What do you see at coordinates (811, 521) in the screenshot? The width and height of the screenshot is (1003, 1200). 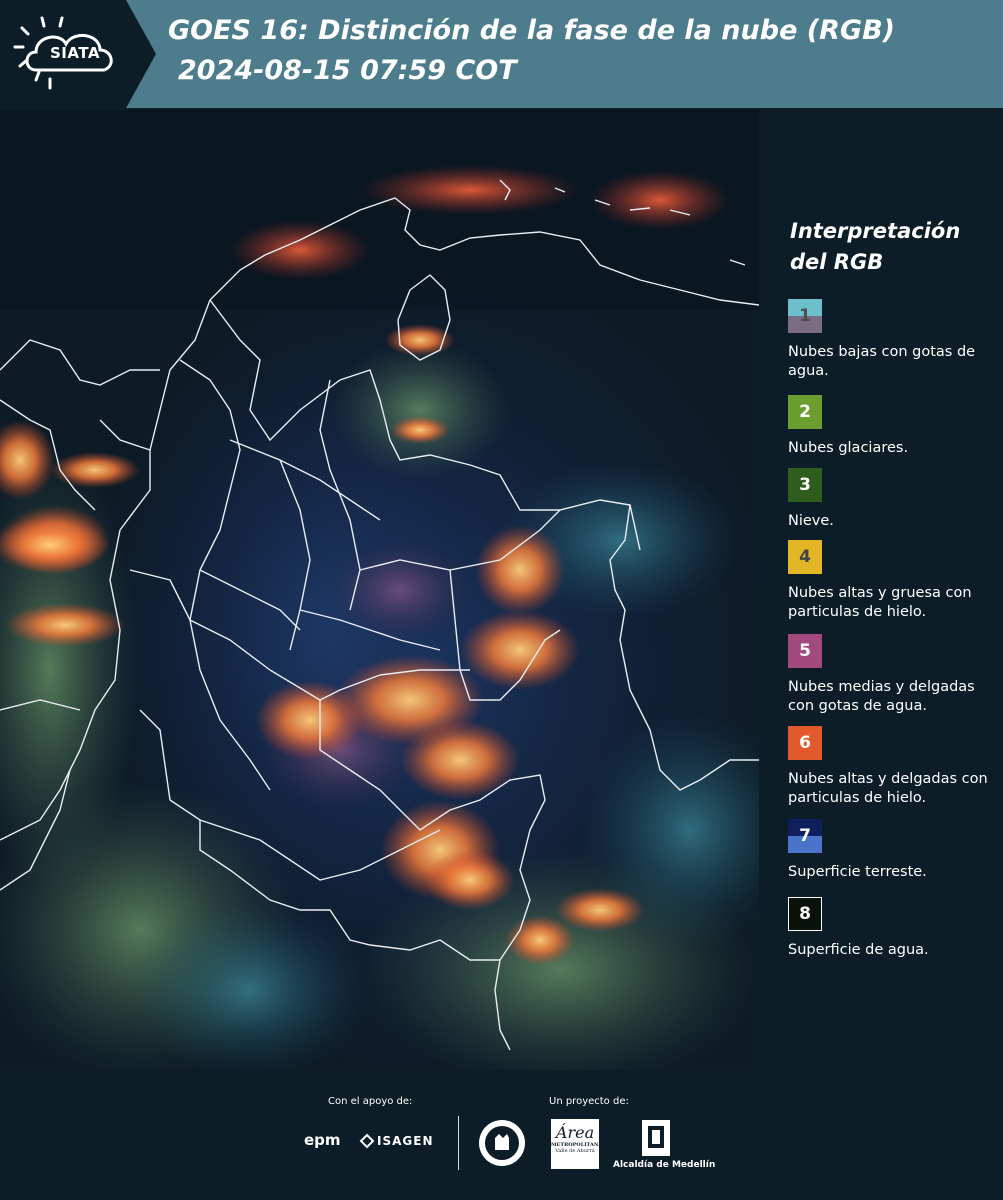 I see `legend-label: Nieve.` at bounding box center [811, 521].